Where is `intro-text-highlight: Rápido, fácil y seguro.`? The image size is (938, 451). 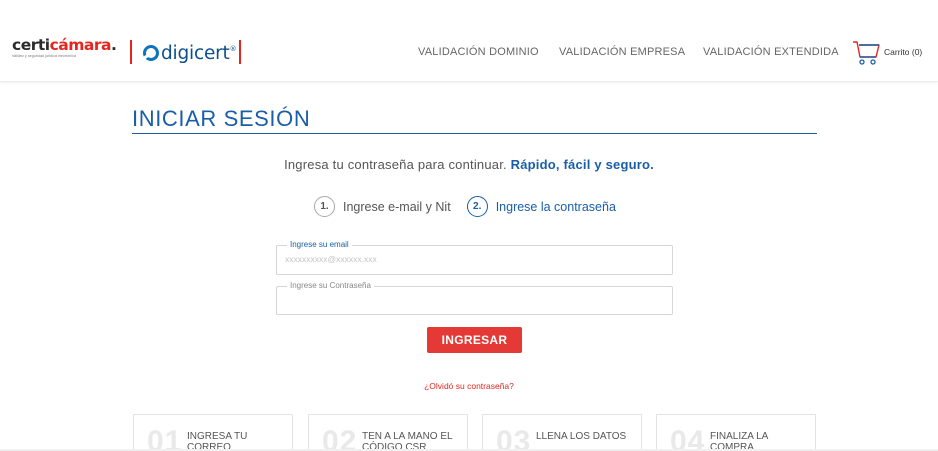
intro-text-highlight: Rápido, fácil y seguro. is located at coordinates (582, 164).